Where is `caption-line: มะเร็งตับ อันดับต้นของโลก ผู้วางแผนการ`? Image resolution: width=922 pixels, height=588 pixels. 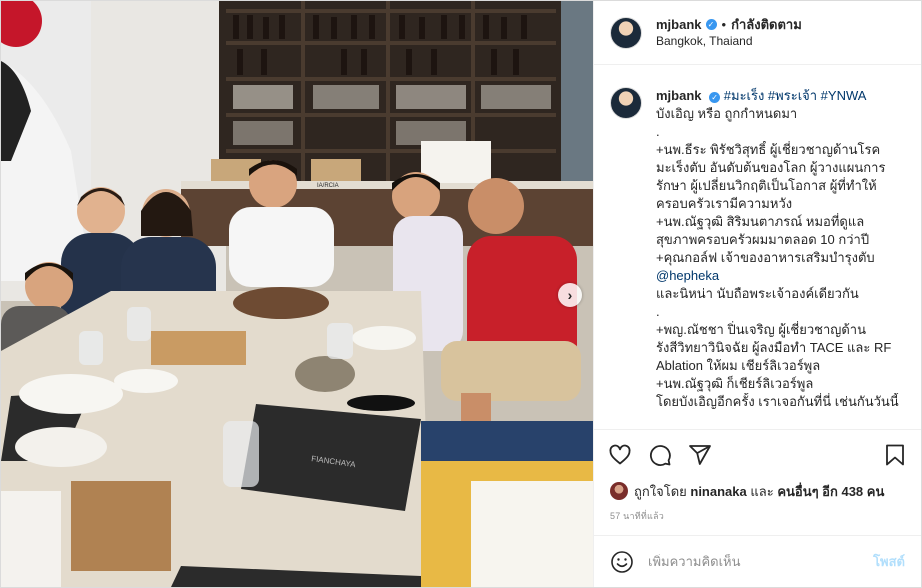
caption-line: มะเร็งตับ อันดับต้นของโลก ผู้วางแผนการ is located at coordinates (771, 167).